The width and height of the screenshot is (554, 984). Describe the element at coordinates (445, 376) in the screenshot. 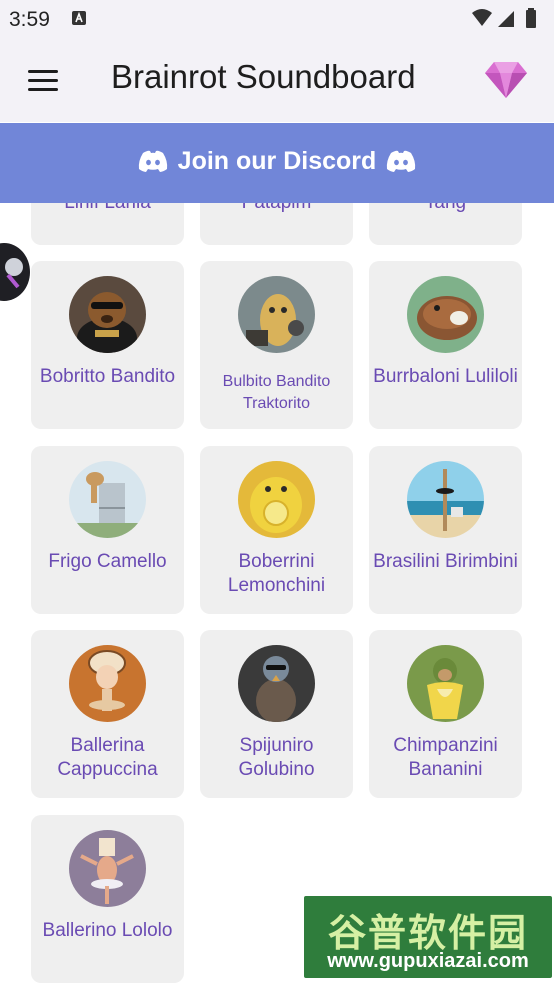

I see `sound-card-name: Burrbaloni Luliloli` at that location.